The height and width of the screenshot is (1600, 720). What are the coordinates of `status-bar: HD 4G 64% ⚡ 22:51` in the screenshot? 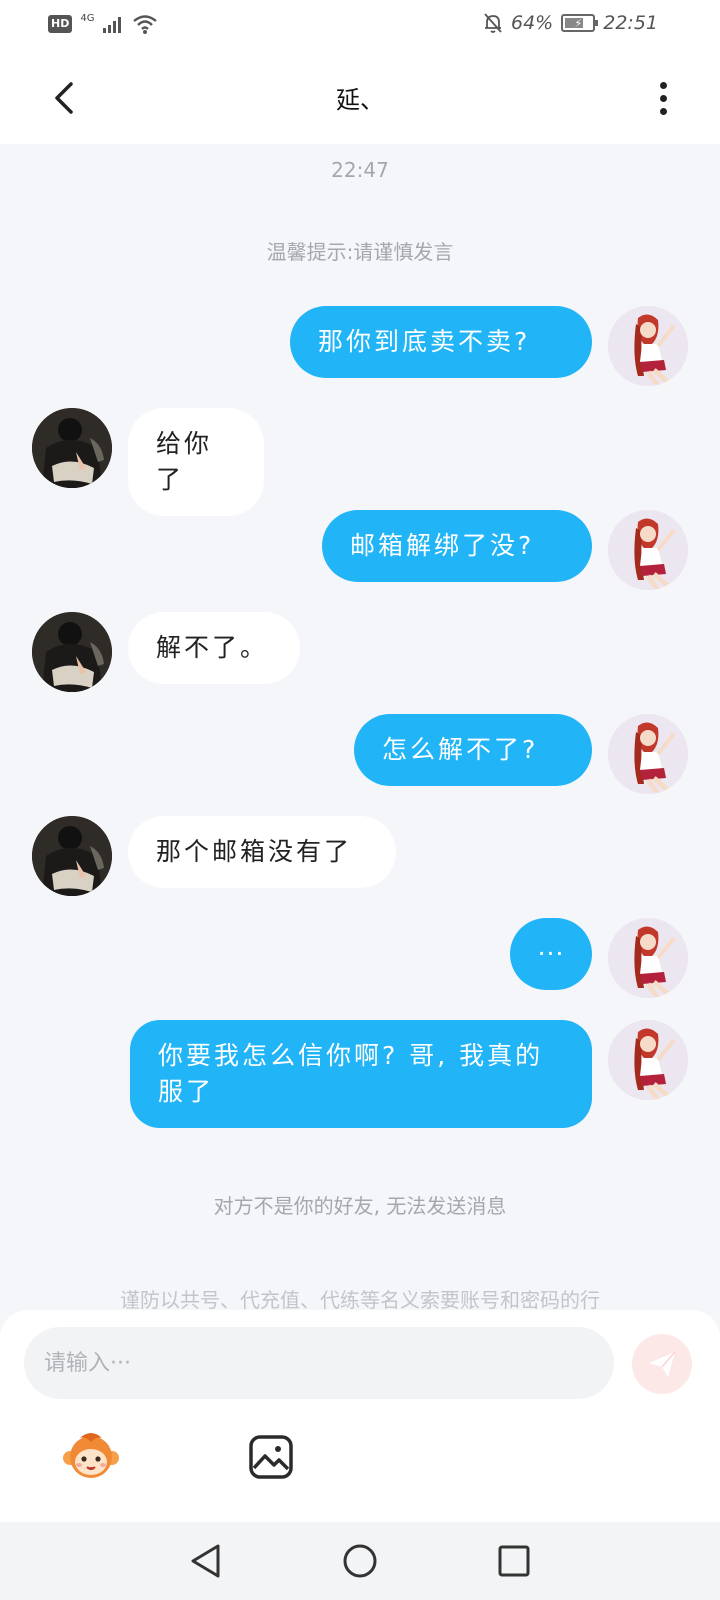 It's located at (360, 25).